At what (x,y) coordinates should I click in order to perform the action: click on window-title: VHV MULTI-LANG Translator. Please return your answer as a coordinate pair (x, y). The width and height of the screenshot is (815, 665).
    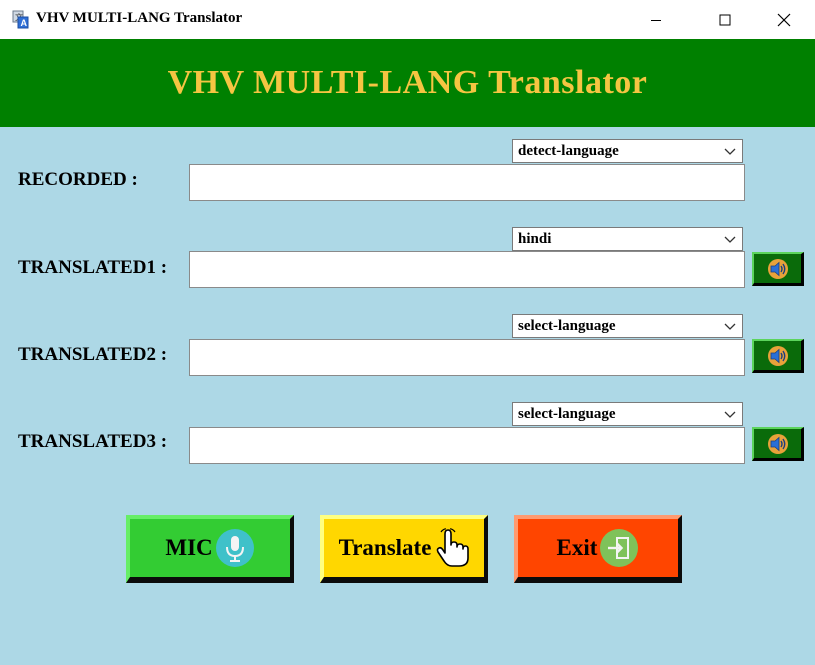
    Looking at the image, I should click on (139, 18).